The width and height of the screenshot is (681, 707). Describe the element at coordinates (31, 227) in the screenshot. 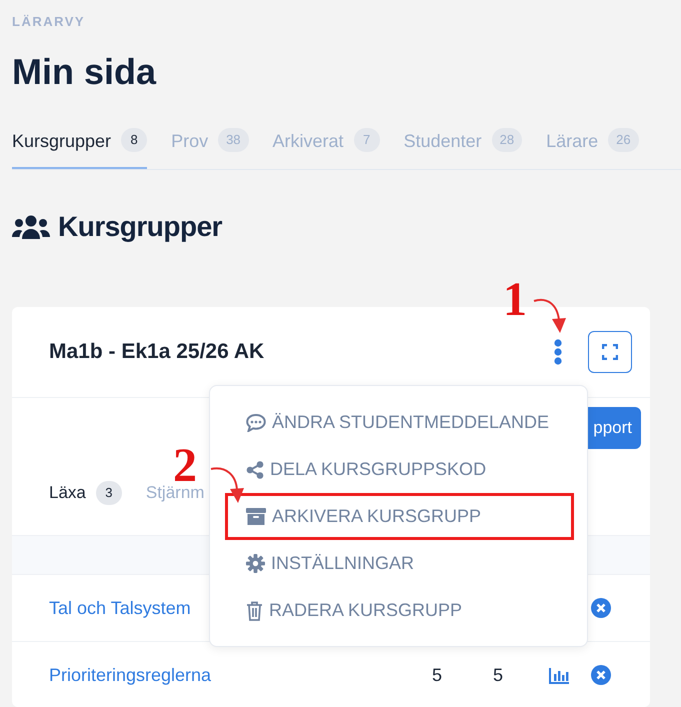

I see `users-icon` at that location.